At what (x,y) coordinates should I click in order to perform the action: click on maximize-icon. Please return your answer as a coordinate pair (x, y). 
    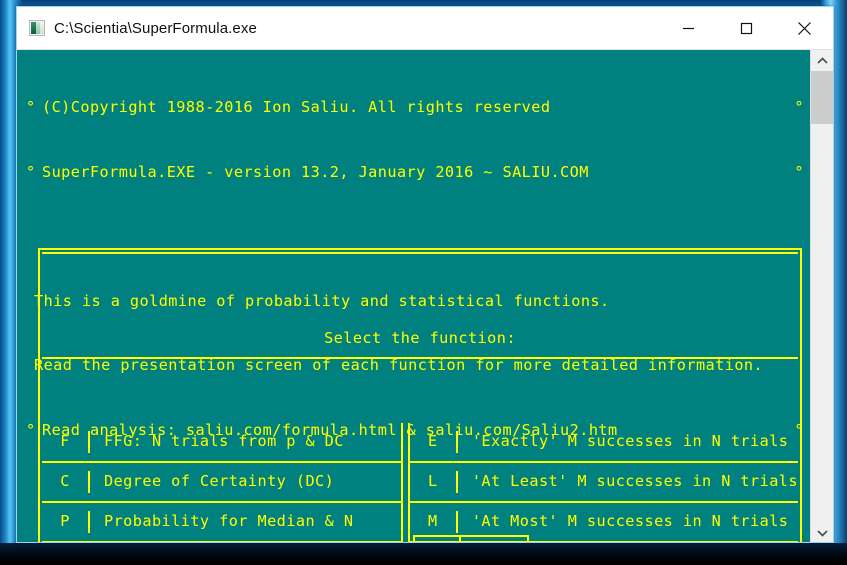
    Looking at the image, I should click on (746, 28).